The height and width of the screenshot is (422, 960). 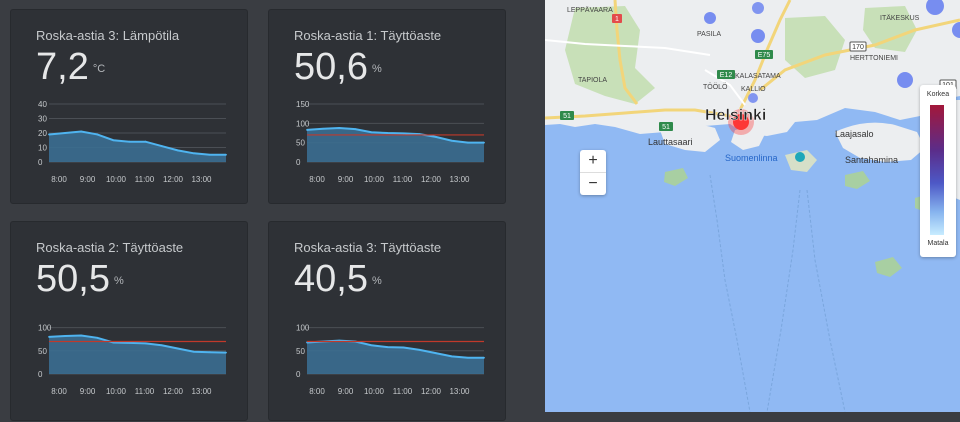 I want to click on zoom-control: + −, so click(x=593, y=172).